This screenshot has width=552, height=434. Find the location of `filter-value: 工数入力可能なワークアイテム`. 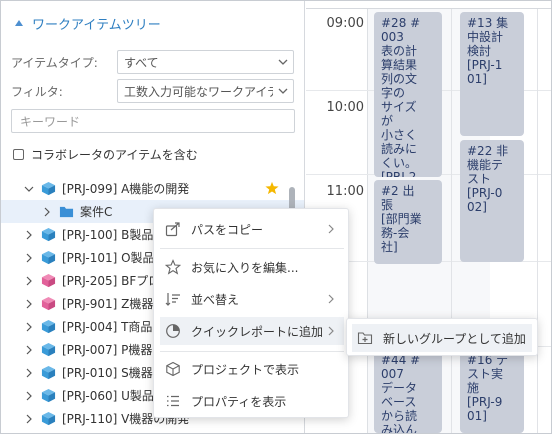

filter-value: 工数入力可能なワークアイテム is located at coordinates (198, 91).